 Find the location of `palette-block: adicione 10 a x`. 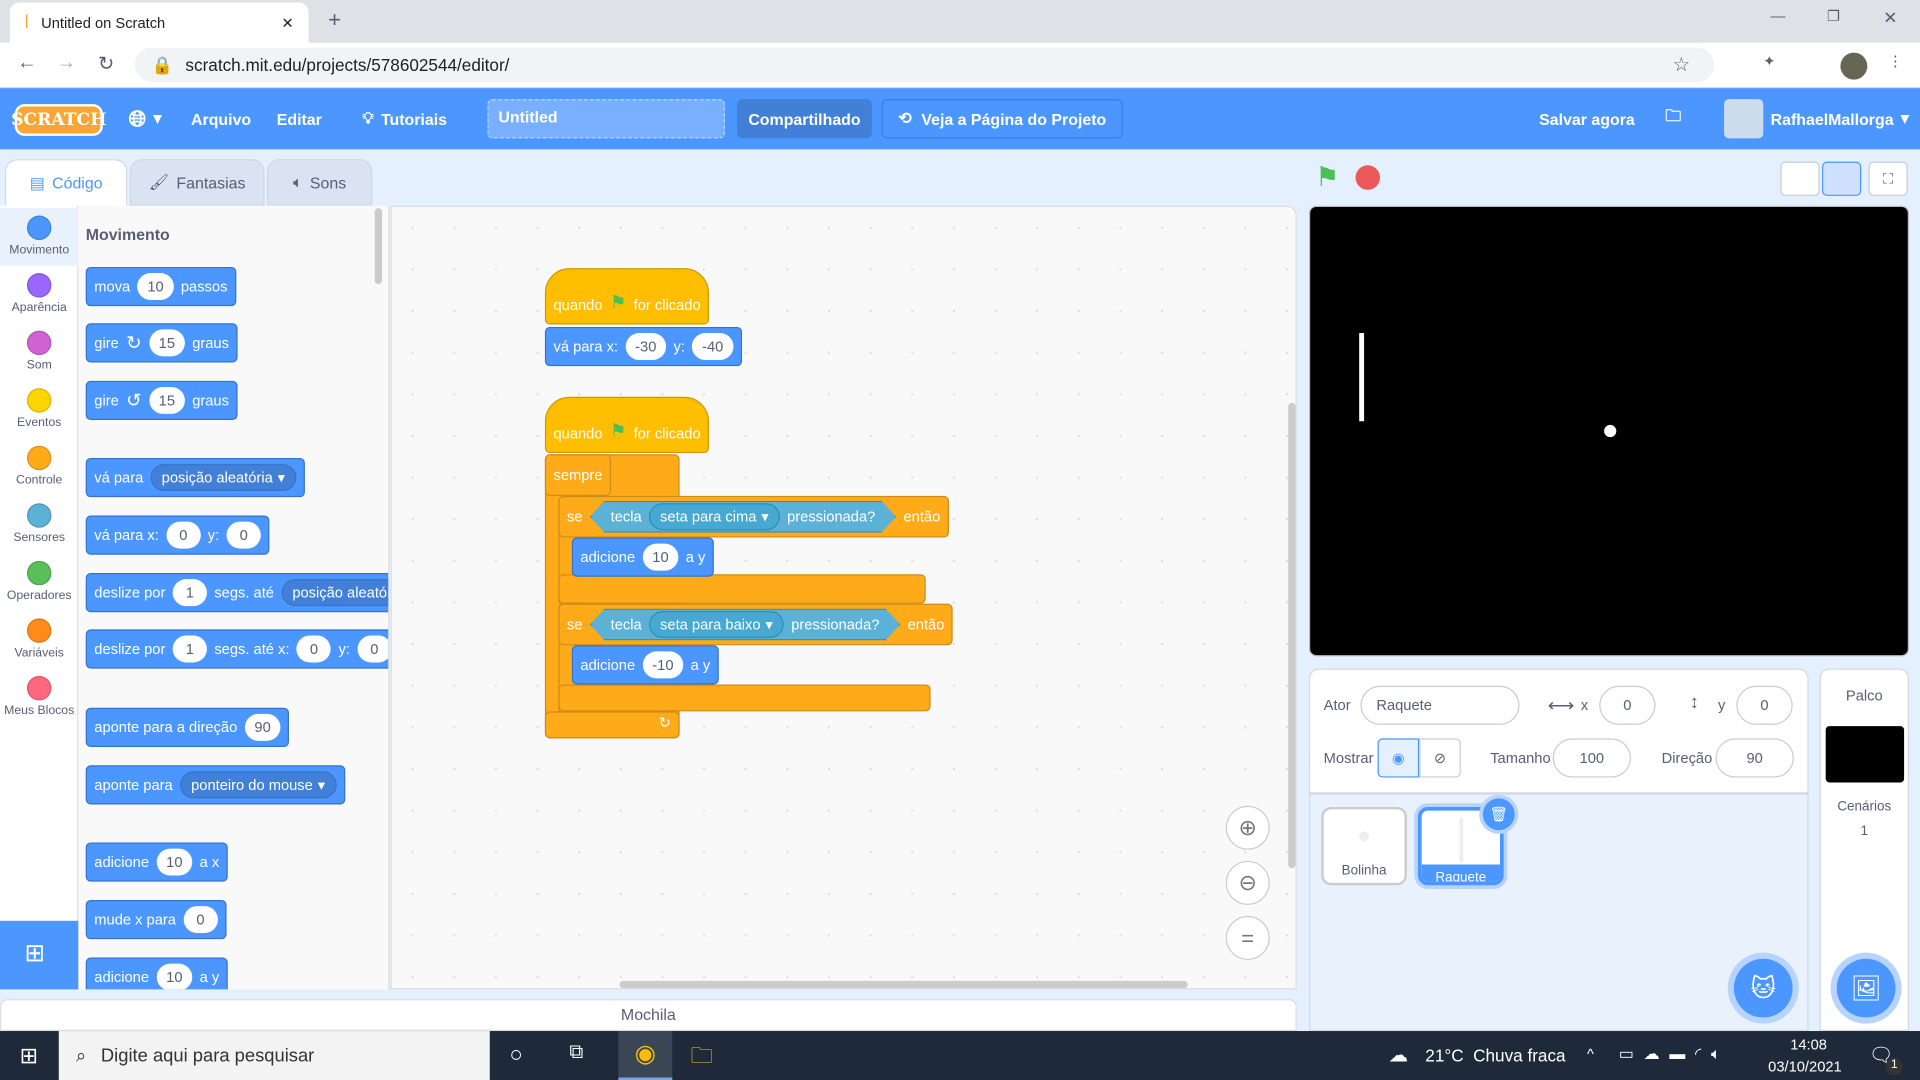

palette-block: adicione 10 a x is located at coordinates (156, 862).